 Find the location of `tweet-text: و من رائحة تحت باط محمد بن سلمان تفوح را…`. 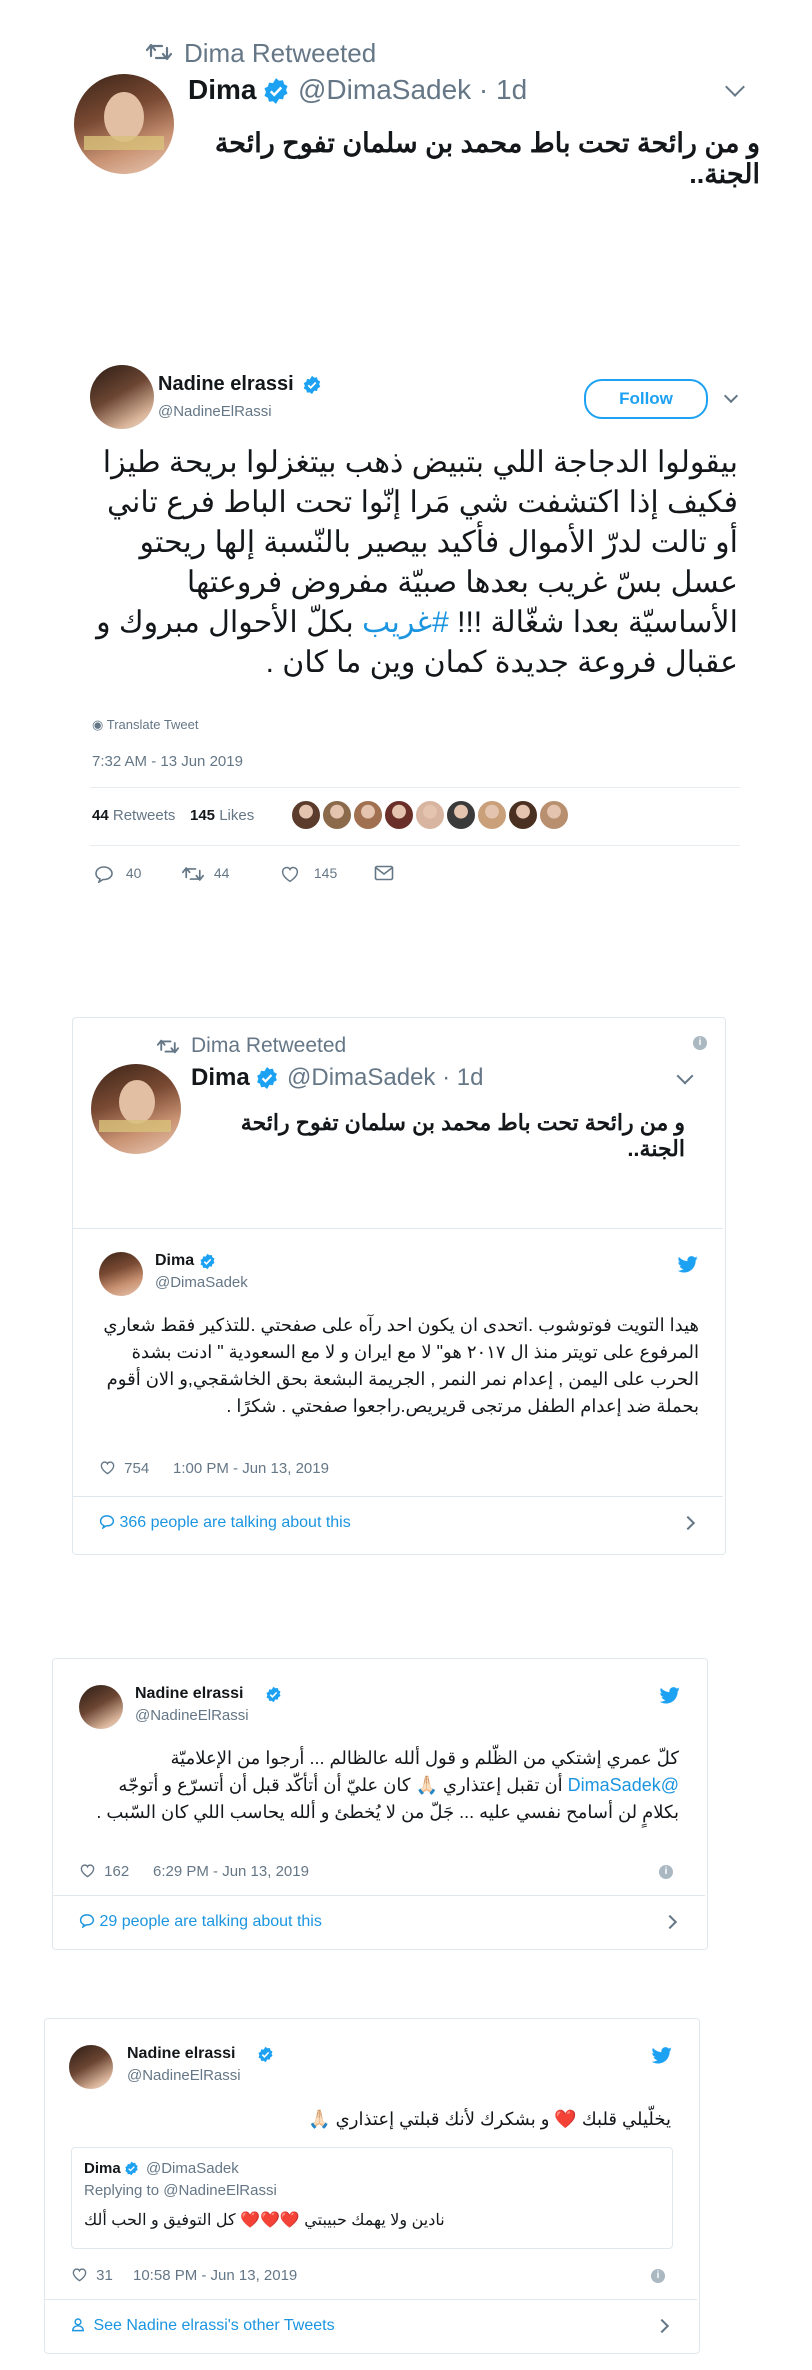

tweet-text: و من رائحة تحت باط محمد بن سلمان تفوح را… is located at coordinates (462, 1135).